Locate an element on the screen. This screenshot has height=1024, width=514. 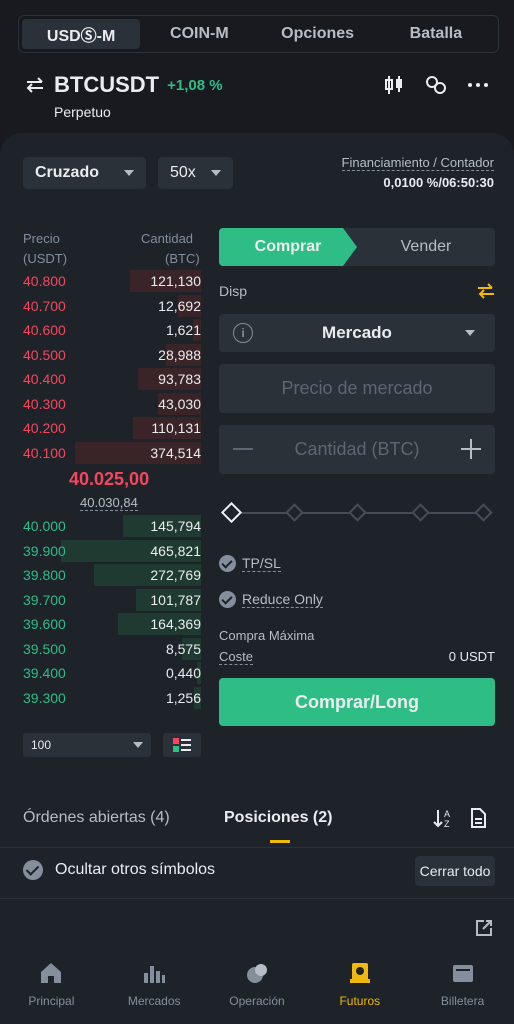
margin-mode-dropdown: Cruzado is located at coordinates (84, 173).